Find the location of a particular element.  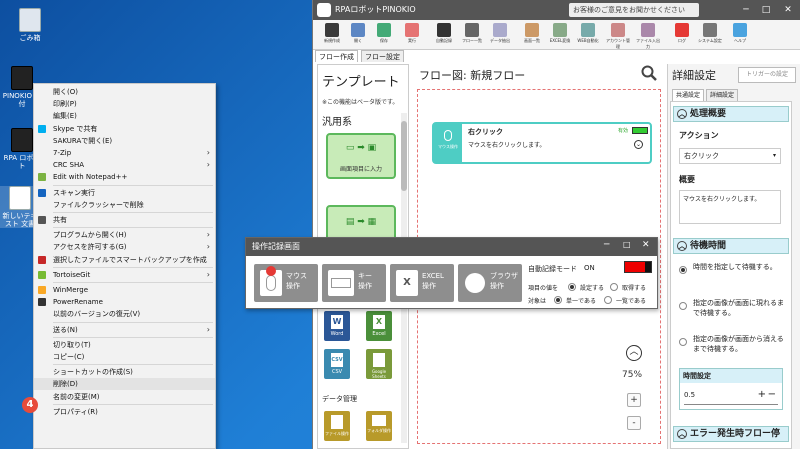

desktop-icon-recycle-bin: ごみ箱 is located at coordinates (30, 25).